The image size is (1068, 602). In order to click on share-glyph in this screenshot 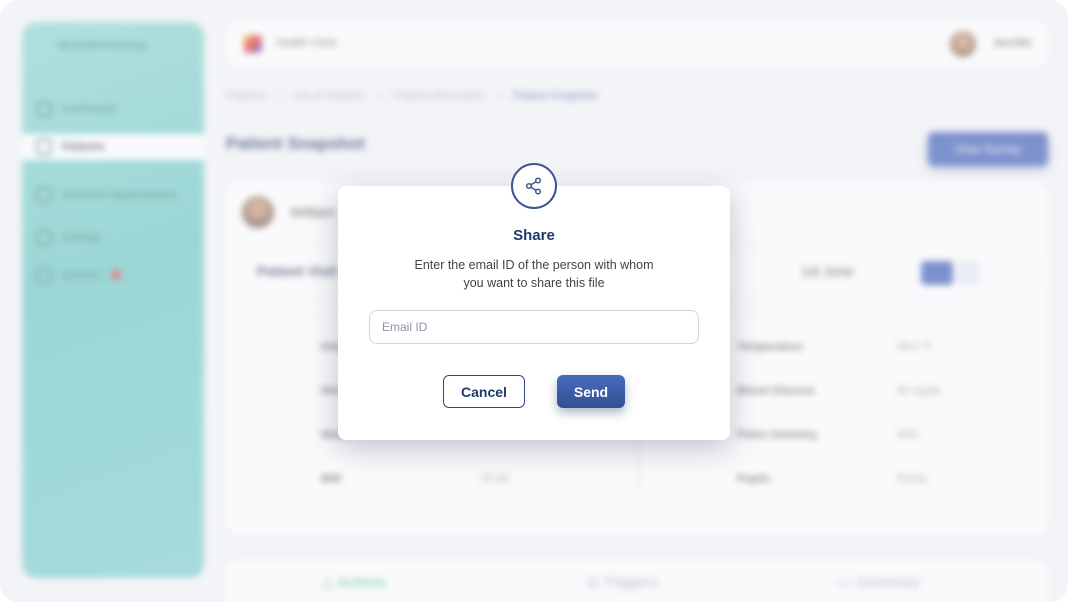, I will do `click(533, 186)`.